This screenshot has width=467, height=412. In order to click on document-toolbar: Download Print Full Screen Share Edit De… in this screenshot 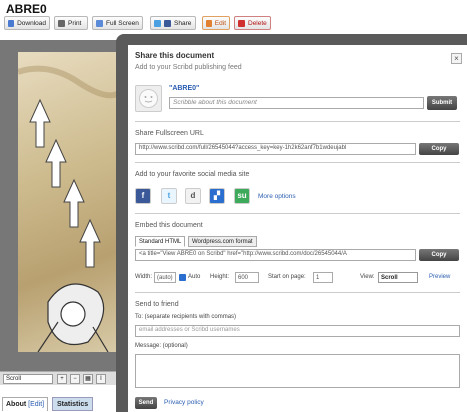, I will do `click(232, 24)`.